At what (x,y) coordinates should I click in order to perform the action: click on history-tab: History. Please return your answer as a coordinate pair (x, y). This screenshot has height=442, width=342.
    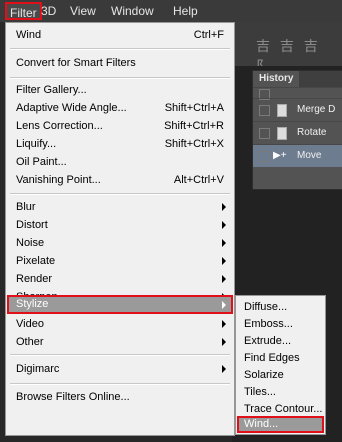
    Looking at the image, I should click on (276, 79).